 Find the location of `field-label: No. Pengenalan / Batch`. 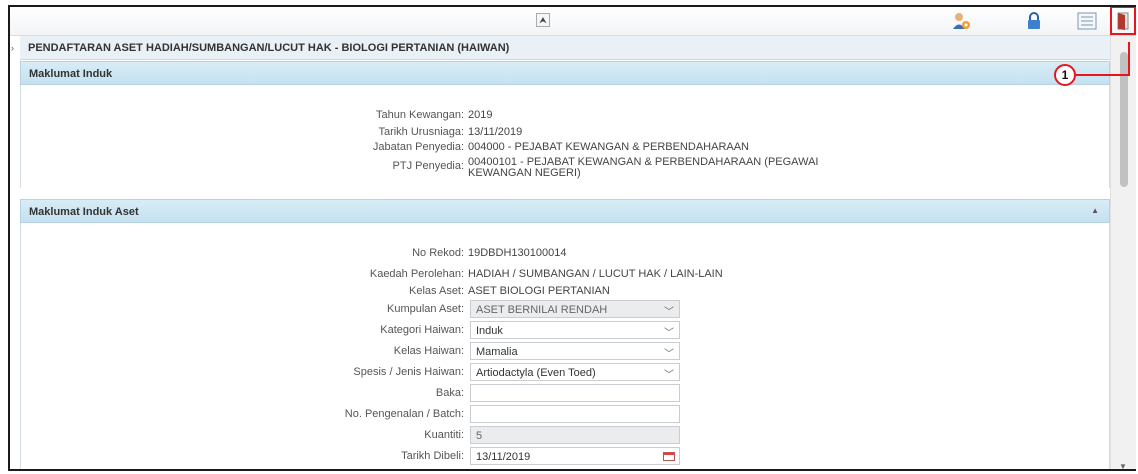

field-label: No. Pengenalan / Batch is located at coordinates (402, 414).